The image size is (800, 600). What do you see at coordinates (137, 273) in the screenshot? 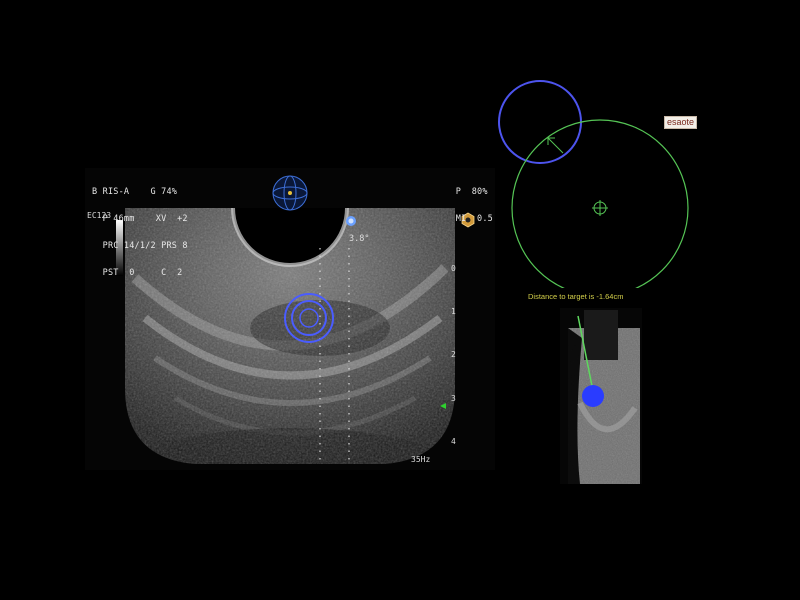
I see `param-line: PST 0 C 2` at bounding box center [137, 273].